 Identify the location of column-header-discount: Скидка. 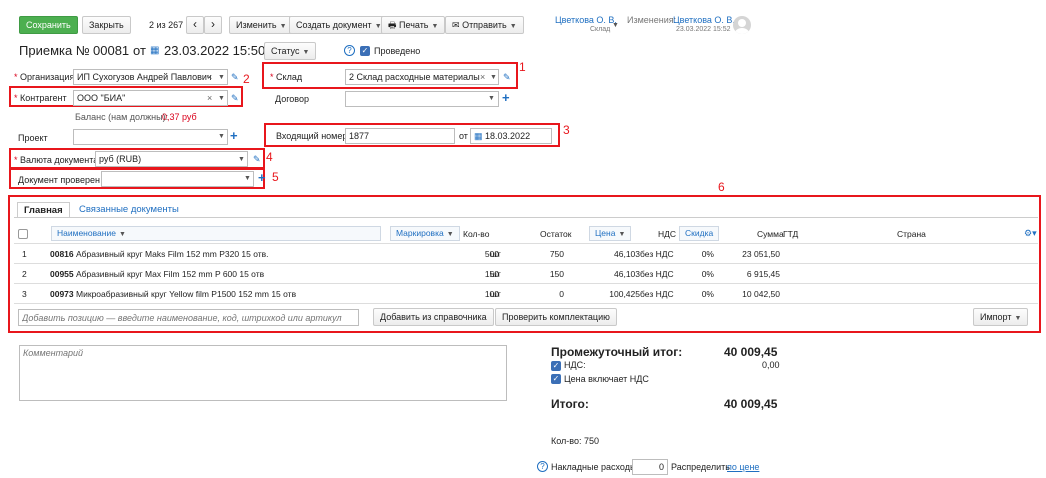
(699, 233).